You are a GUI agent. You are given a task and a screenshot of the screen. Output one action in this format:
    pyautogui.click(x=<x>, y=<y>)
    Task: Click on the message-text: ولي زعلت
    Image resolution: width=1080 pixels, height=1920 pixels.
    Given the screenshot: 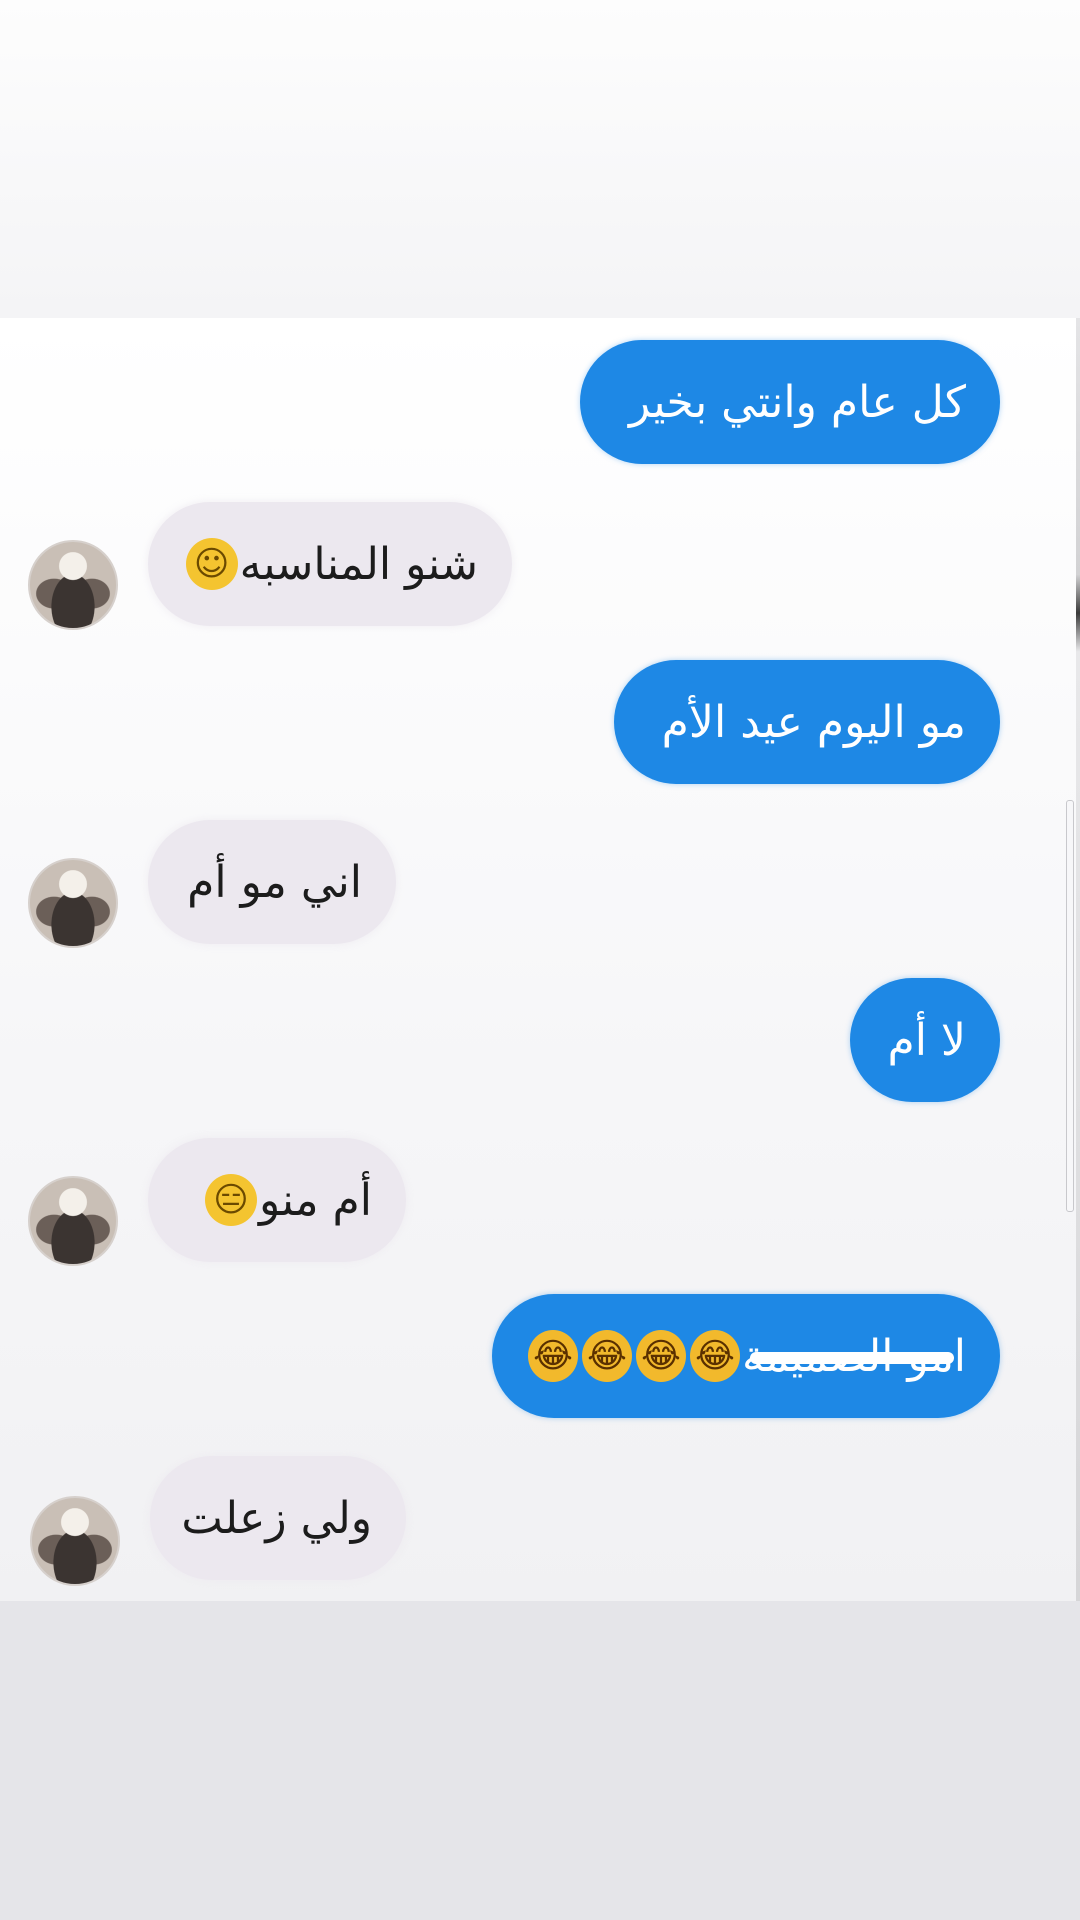 What is the action you would take?
    pyautogui.click(x=276, y=1518)
    